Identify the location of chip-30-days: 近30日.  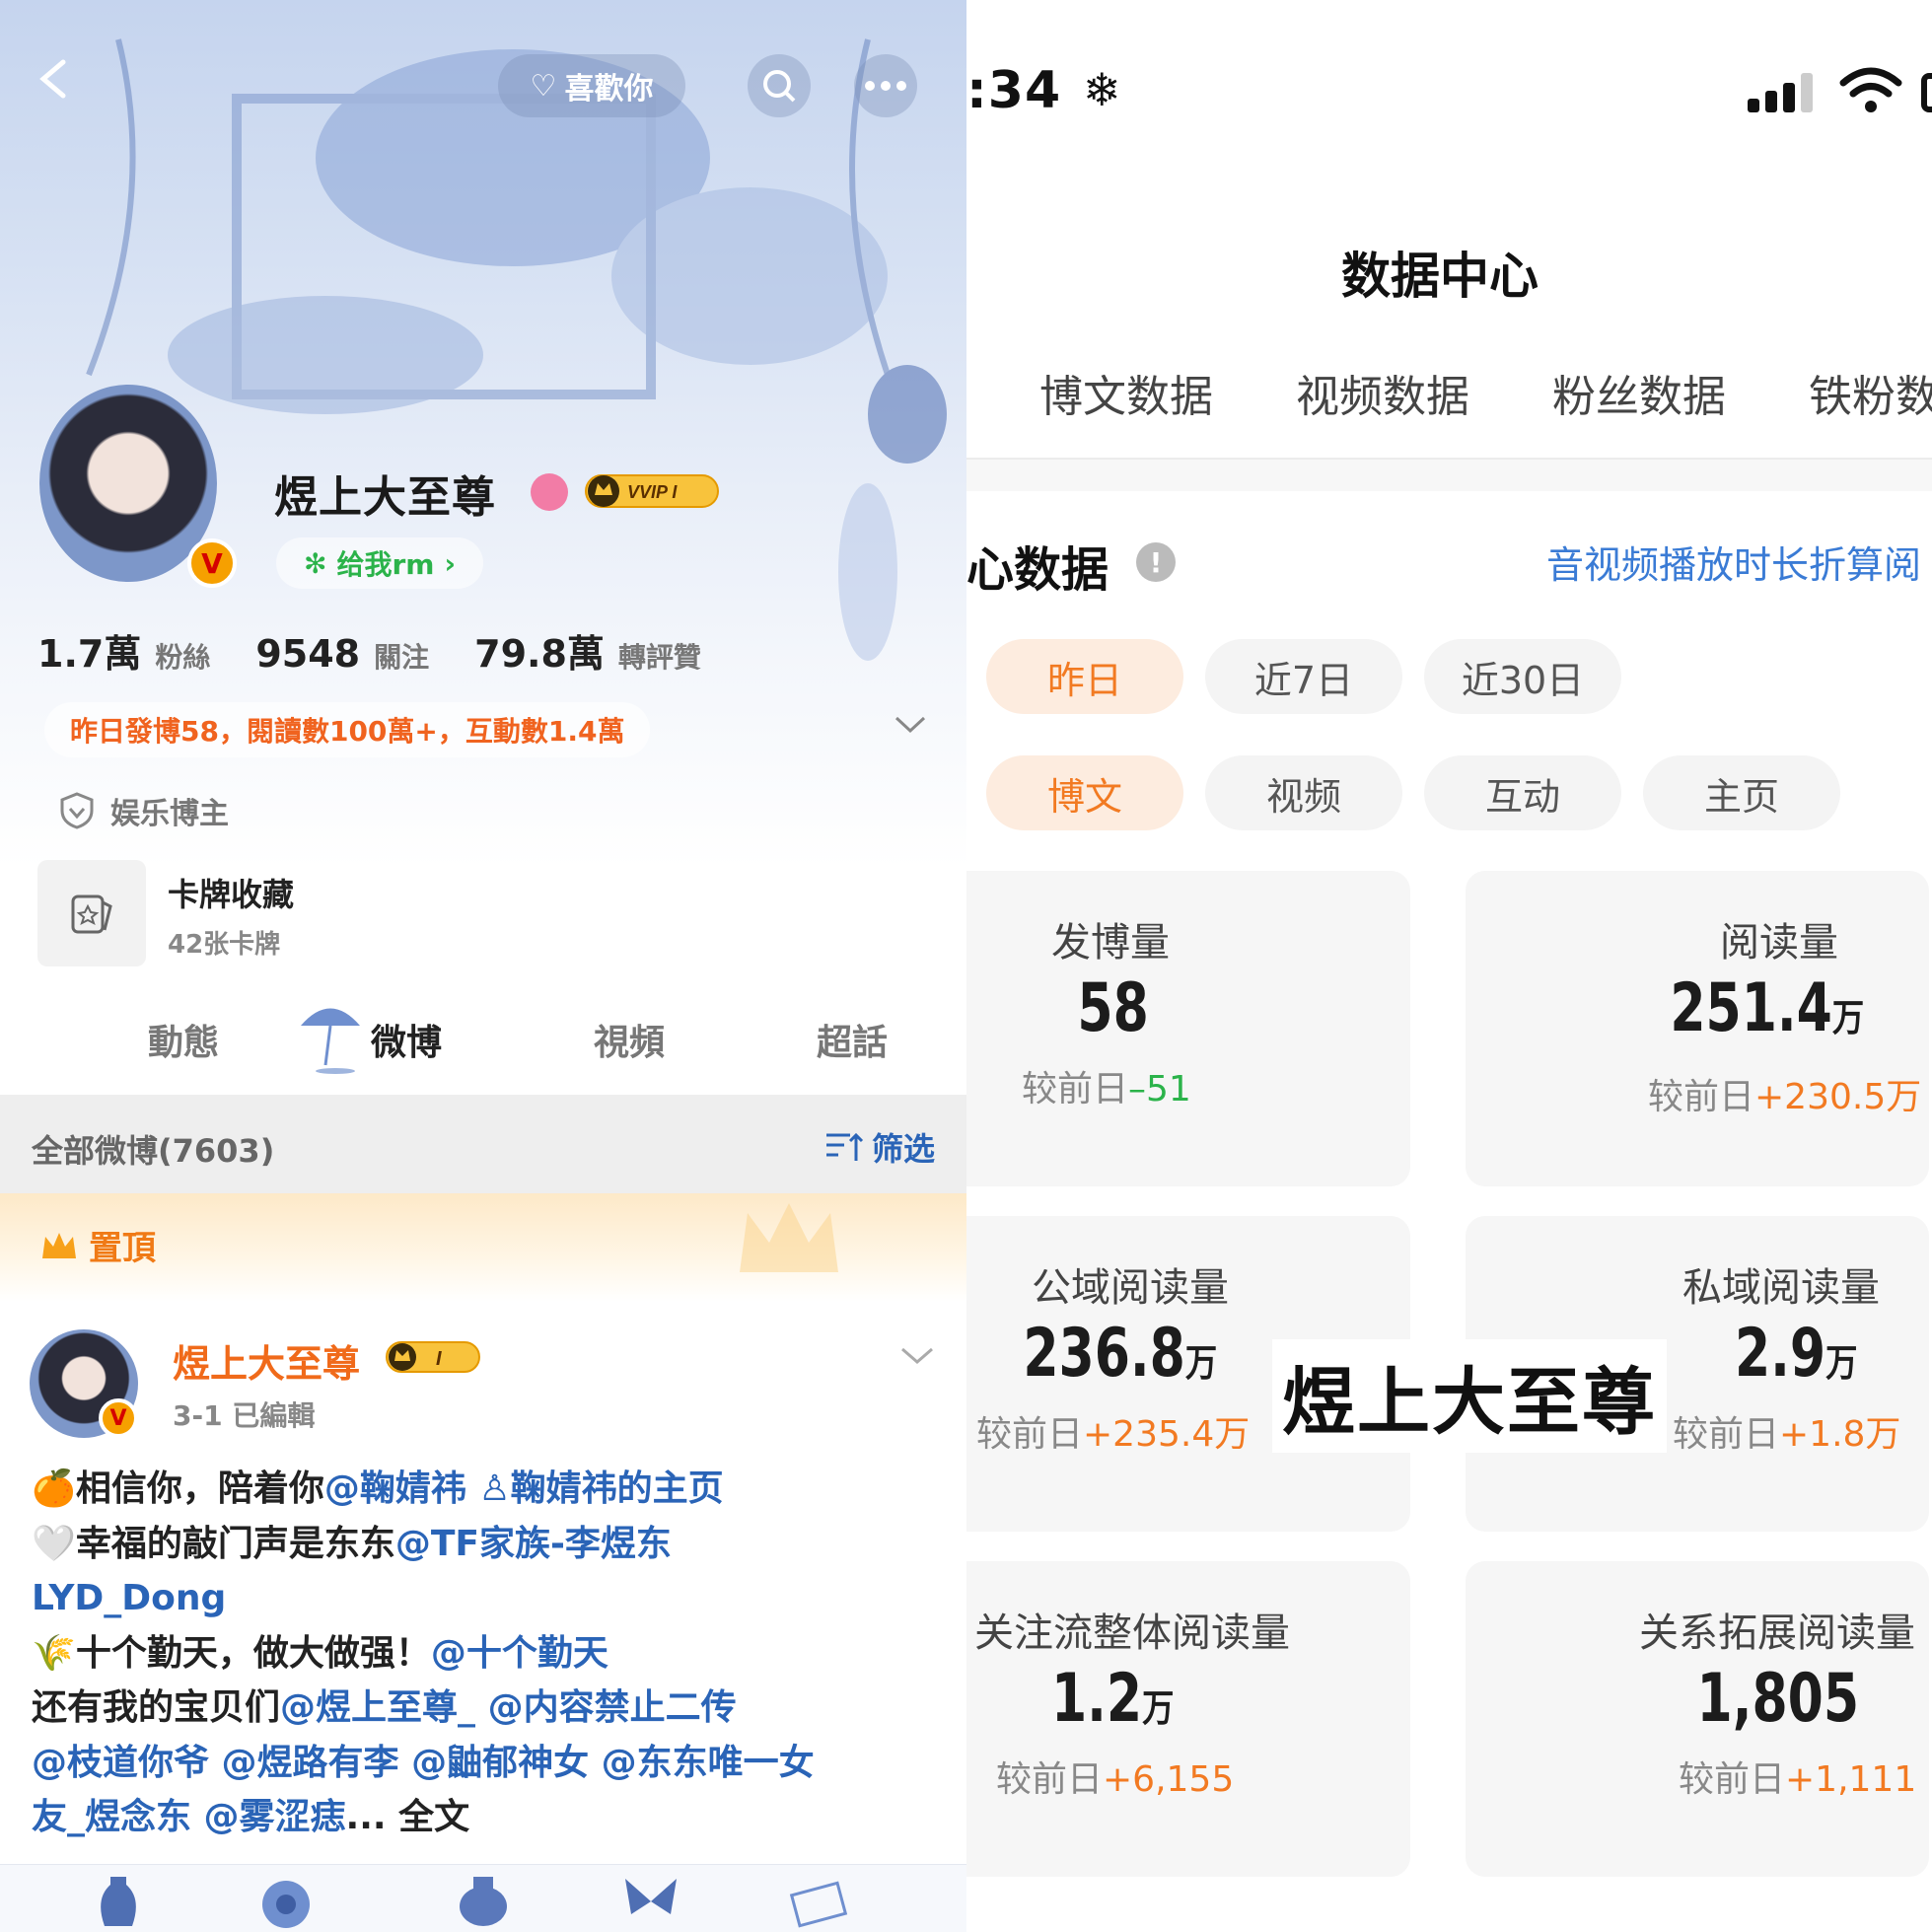
(1522, 676).